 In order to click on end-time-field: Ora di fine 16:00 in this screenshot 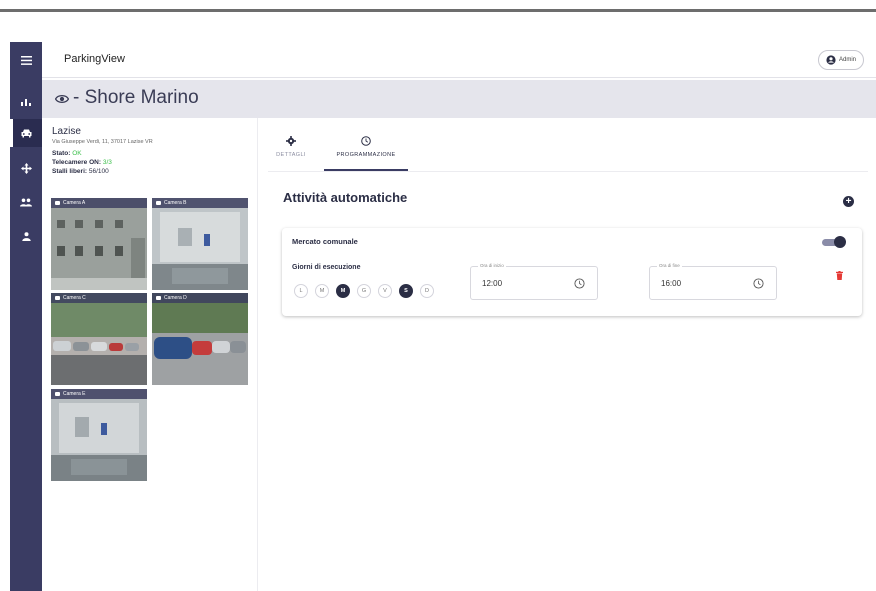, I will do `click(713, 281)`.